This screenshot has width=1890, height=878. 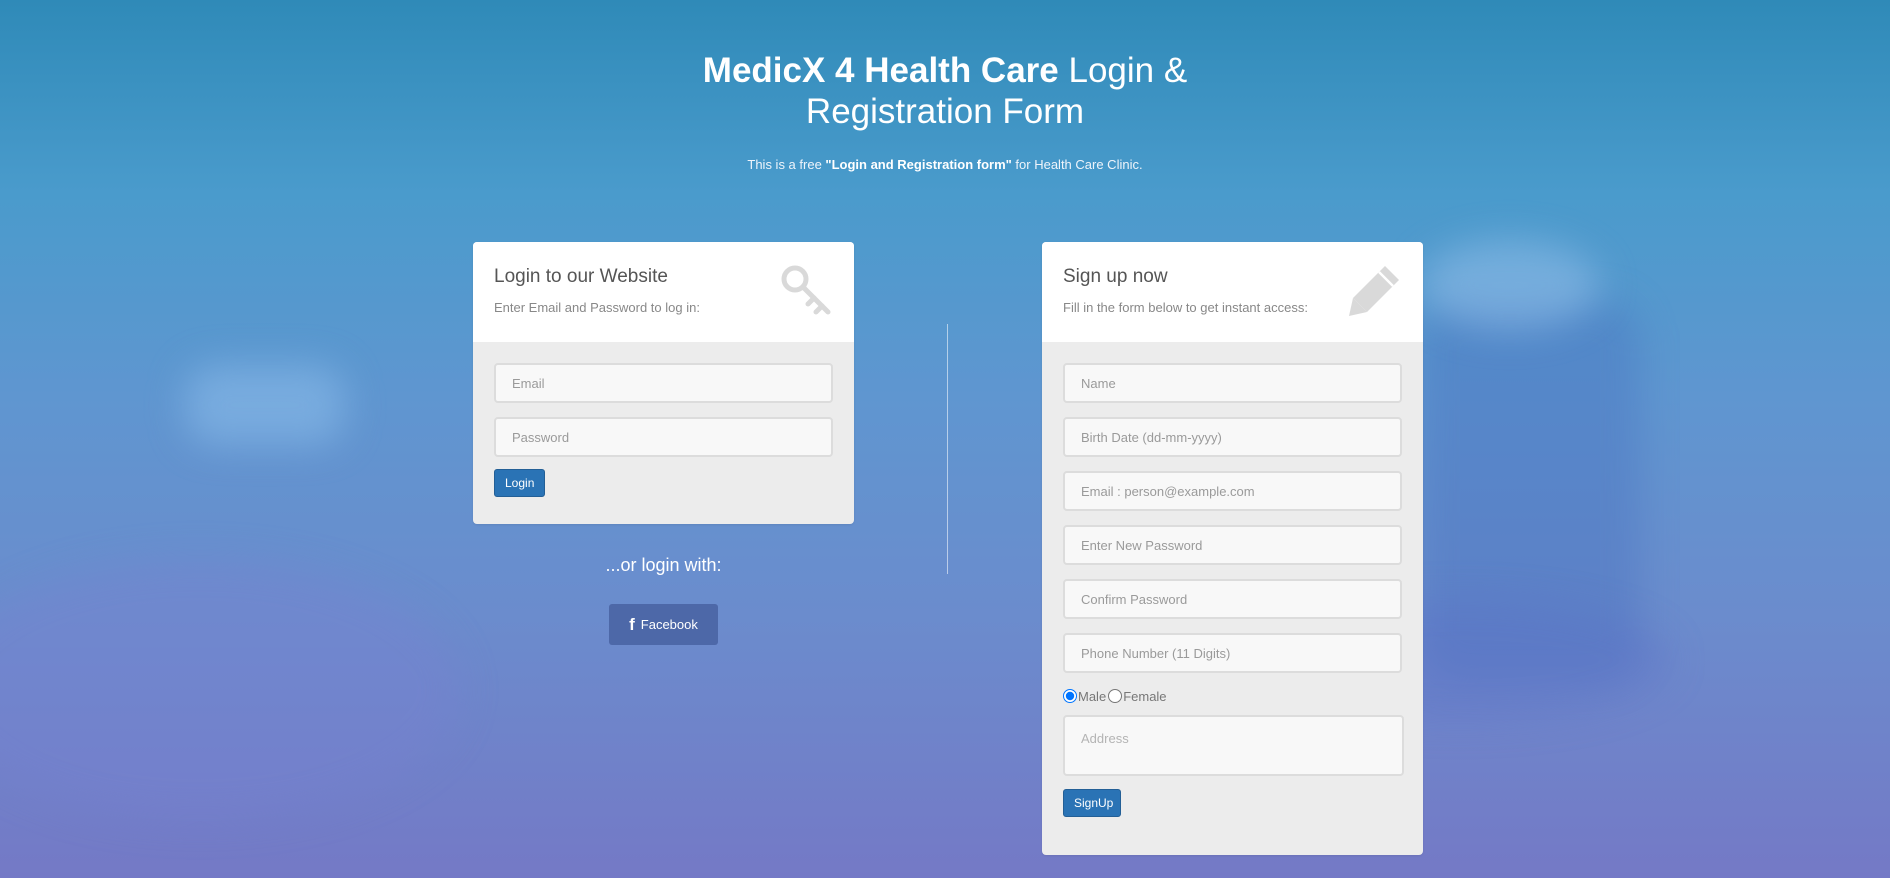 I want to click on key-icon, so click(x=806, y=290).